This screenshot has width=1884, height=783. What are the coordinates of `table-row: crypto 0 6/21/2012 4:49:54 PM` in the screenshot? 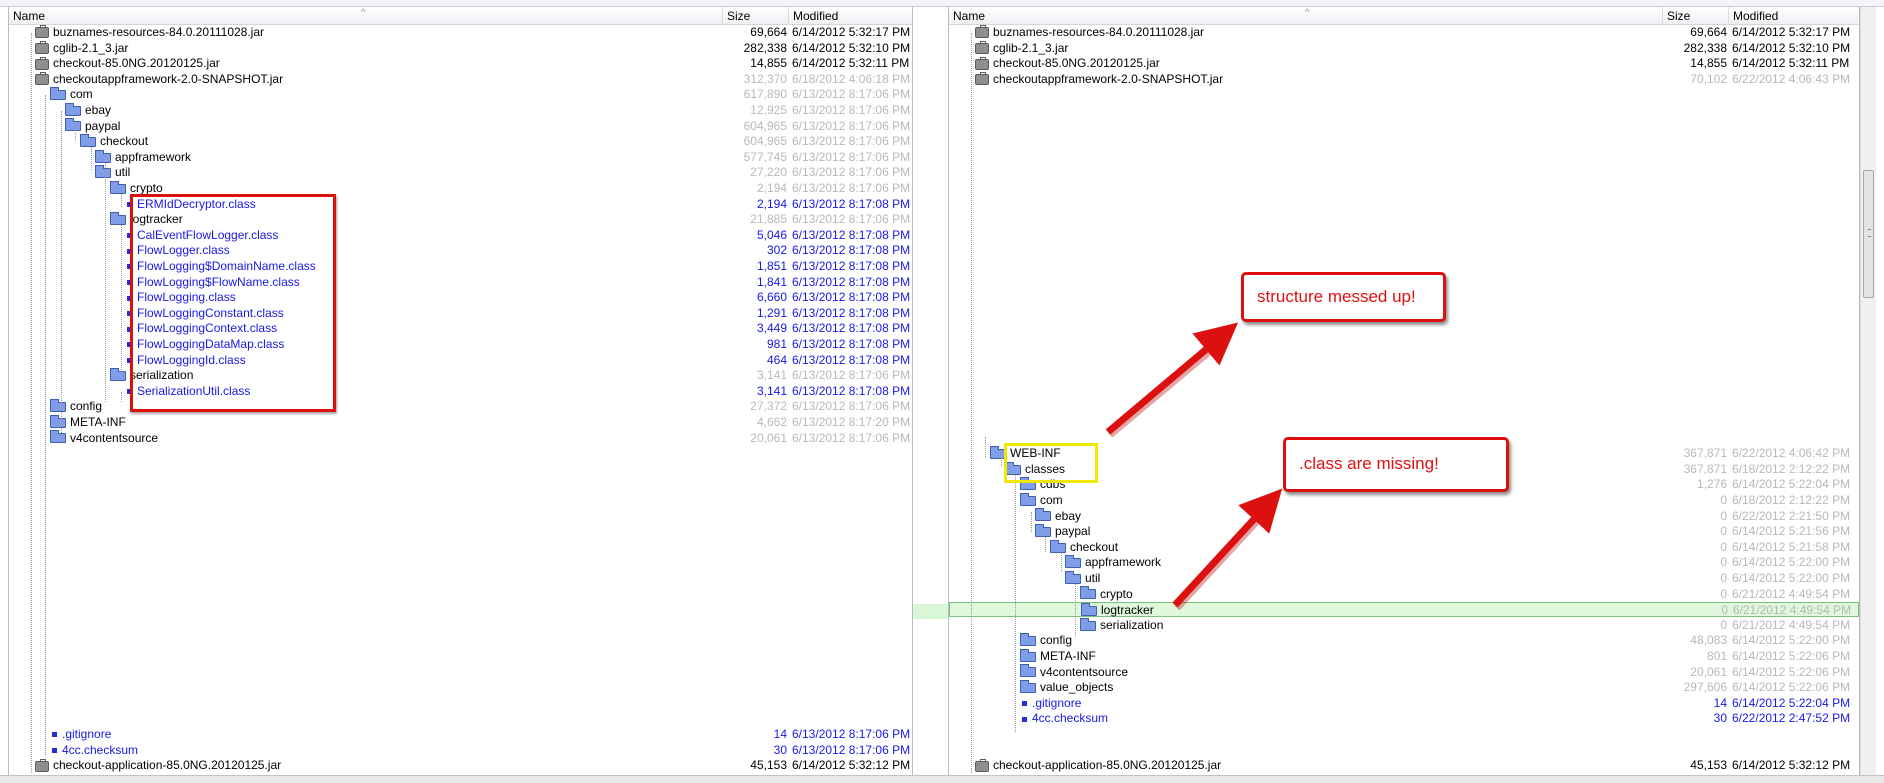 It's located at (1404, 594).